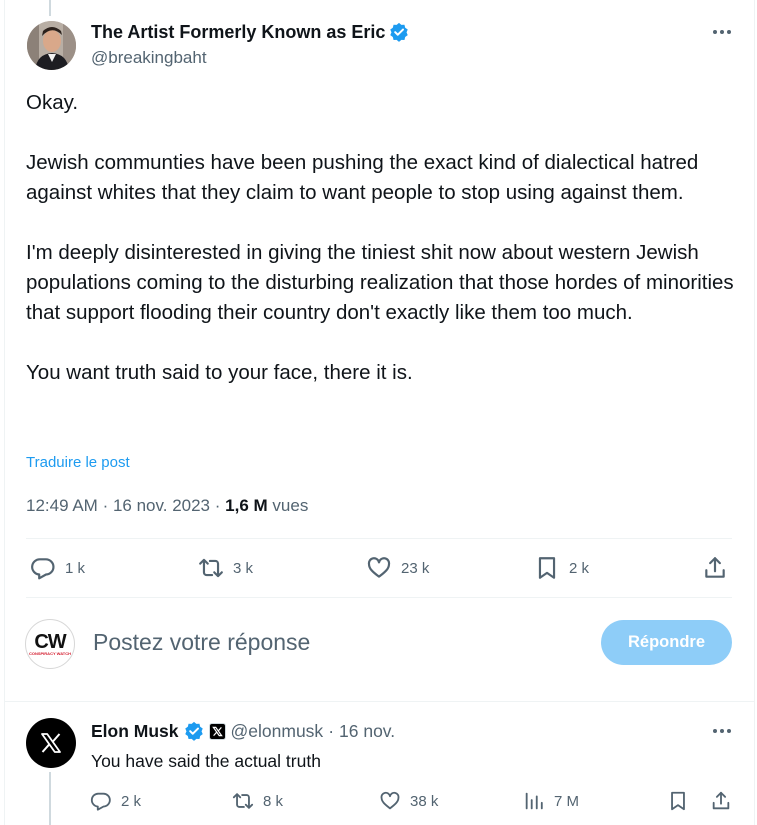 The width and height of the screenshot is (757, 825). What do you see at coordinates (62, 505) in the screenshot?
I see `tweet-time: 12:49 AM` at bounding box center [62, 505].